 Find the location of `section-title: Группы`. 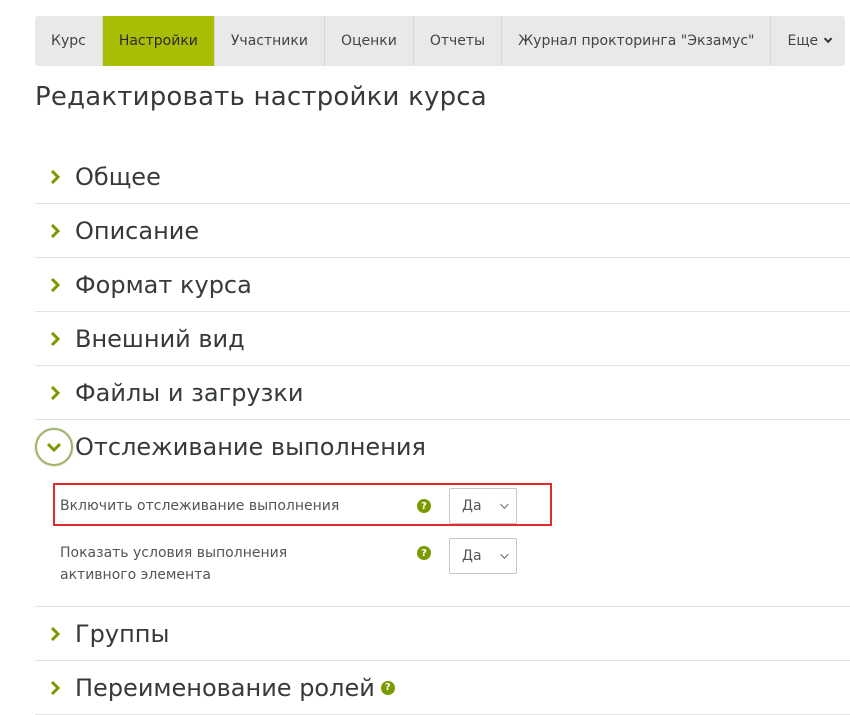

section-title: Группы is located at coordinates (122, 633).